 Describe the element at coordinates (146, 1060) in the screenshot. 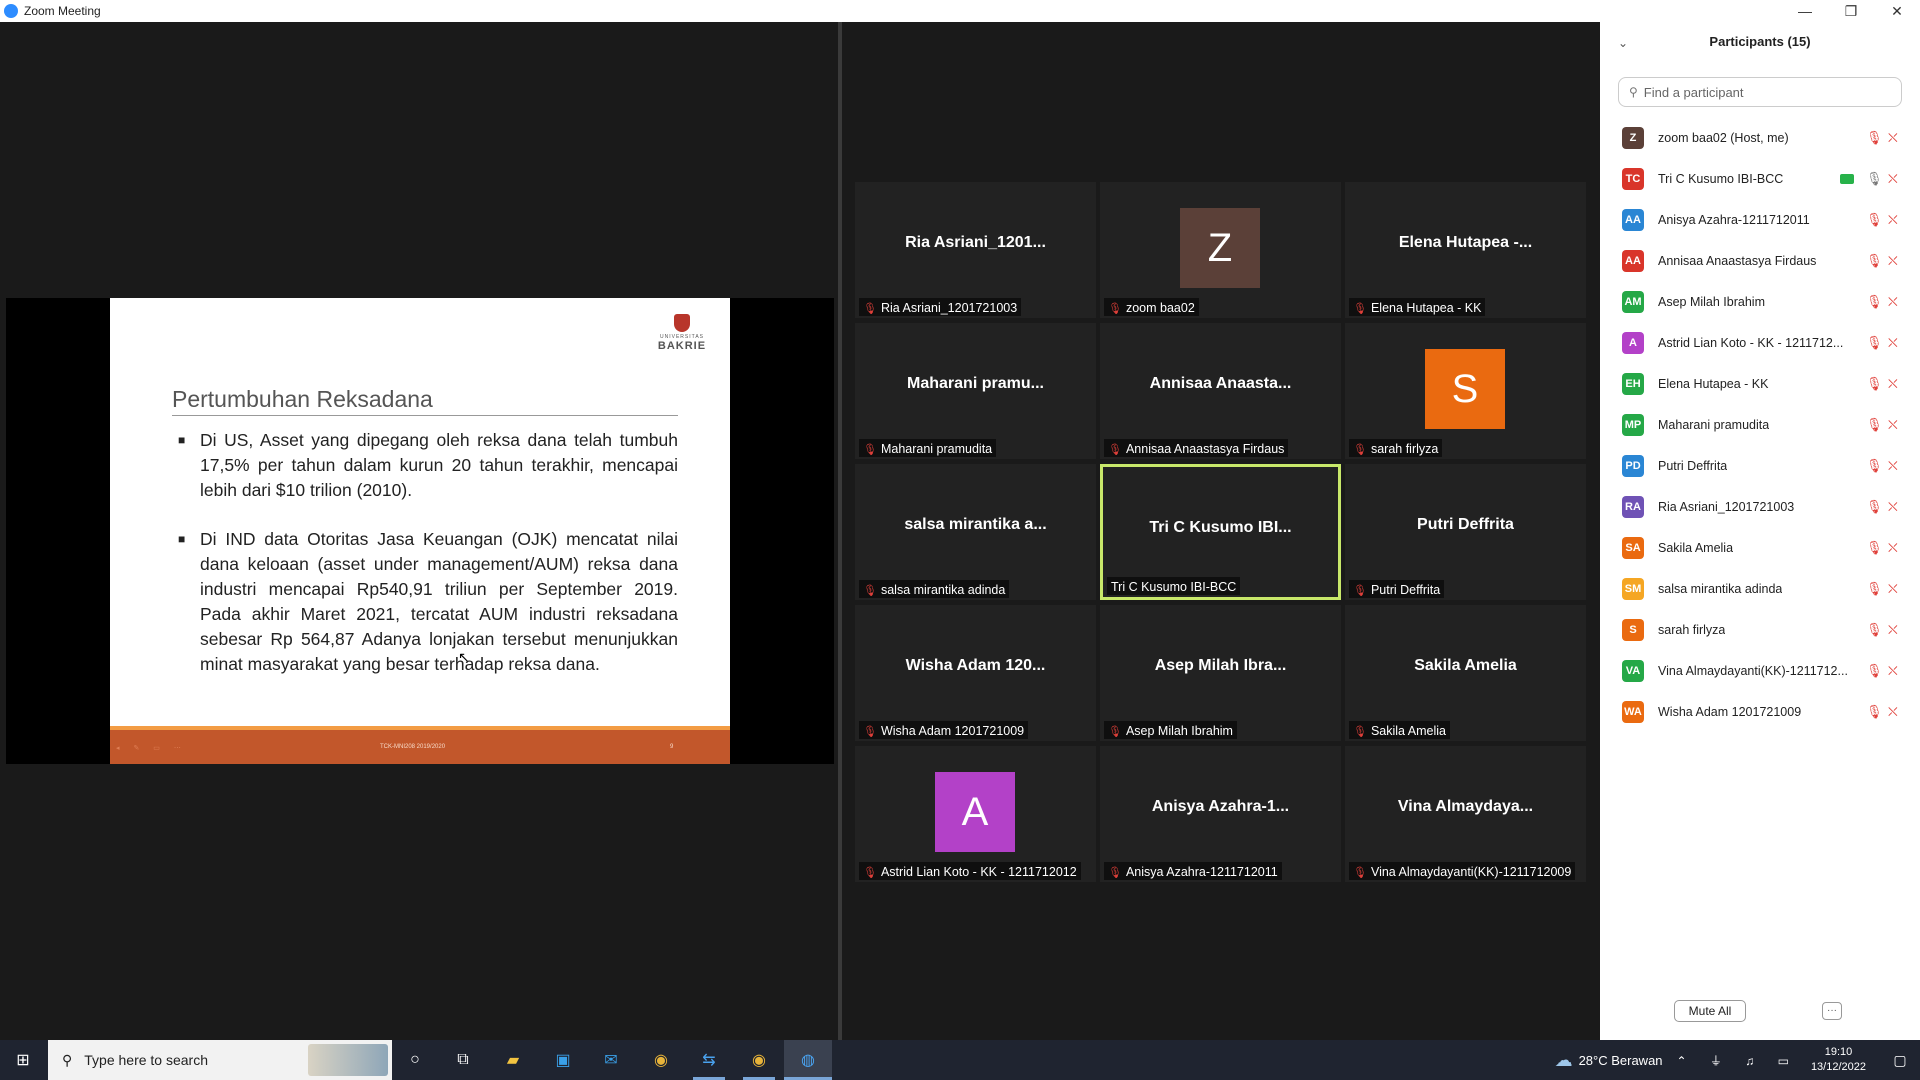

I see `taskbar-search-placeholder: Type here to search` at that location.